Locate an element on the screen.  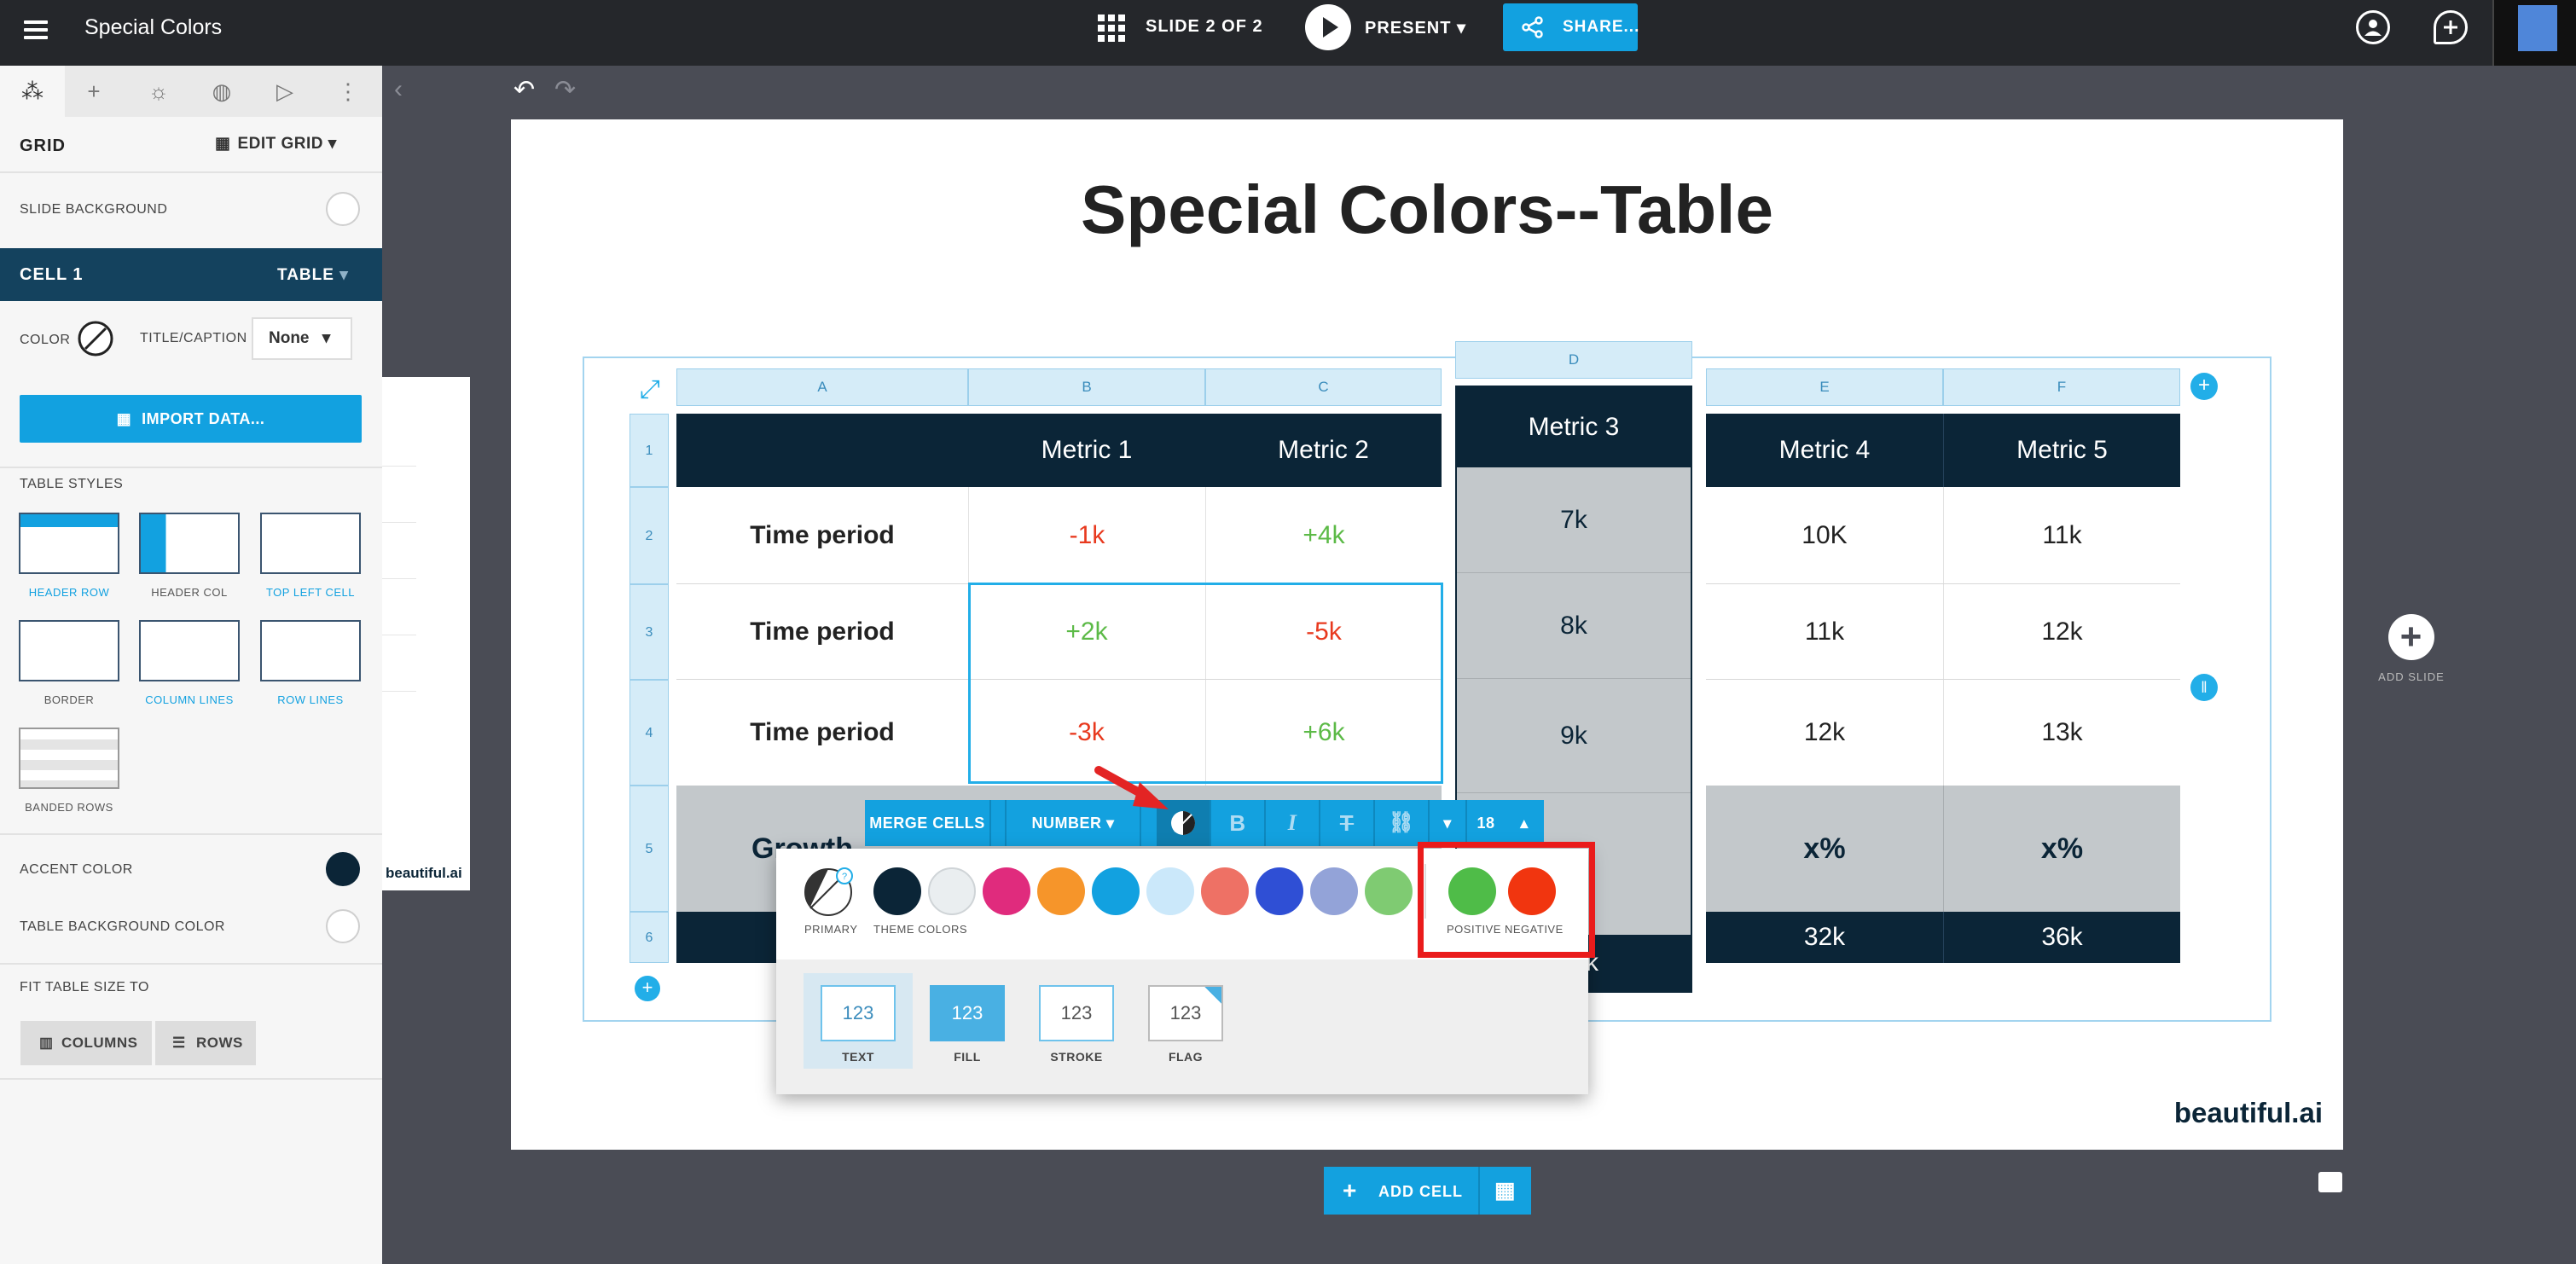
cell-selector-bar: CELL 1 TABLE ▾ is located at coordinates (191, 274).